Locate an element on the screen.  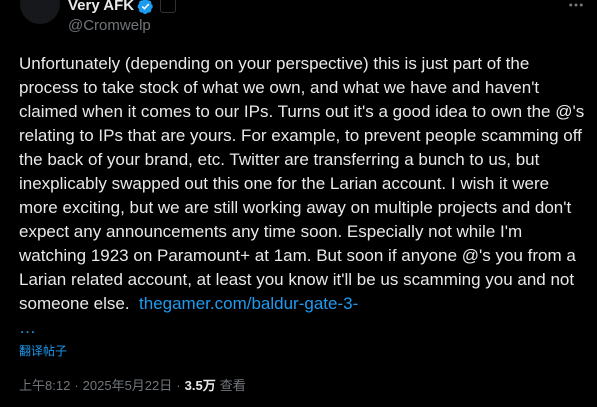
tweet-time: 上午8:12 is located at coordinates (44, 386).